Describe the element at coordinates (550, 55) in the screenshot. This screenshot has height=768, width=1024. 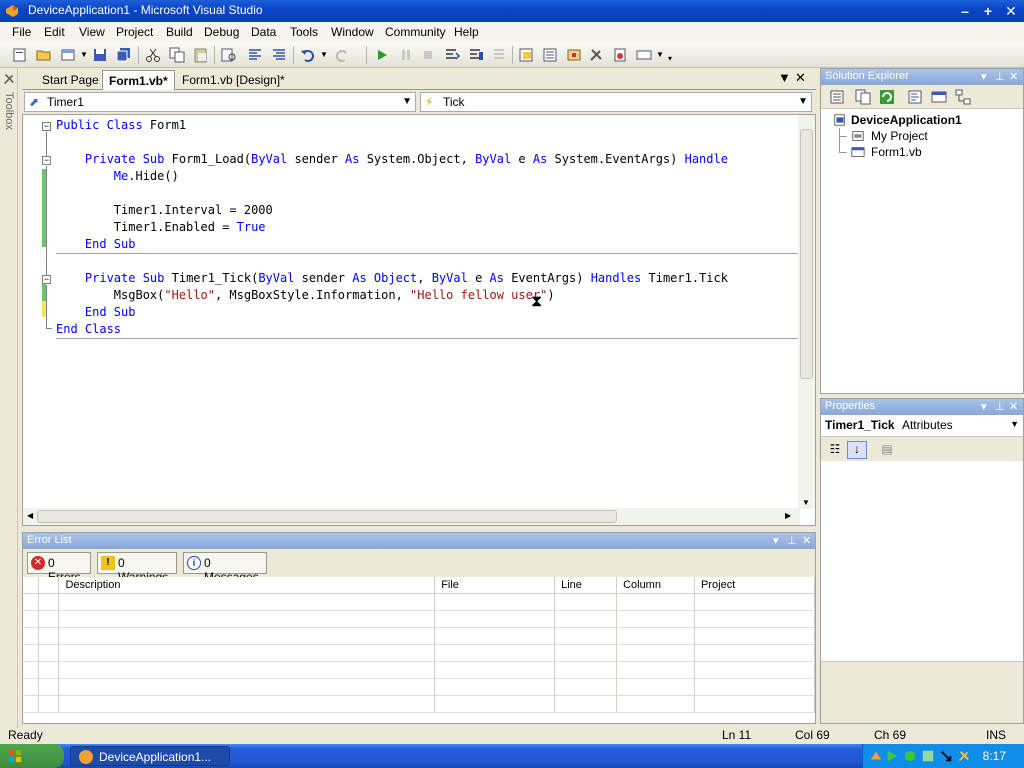
I see `properties-window-icon` at that location.